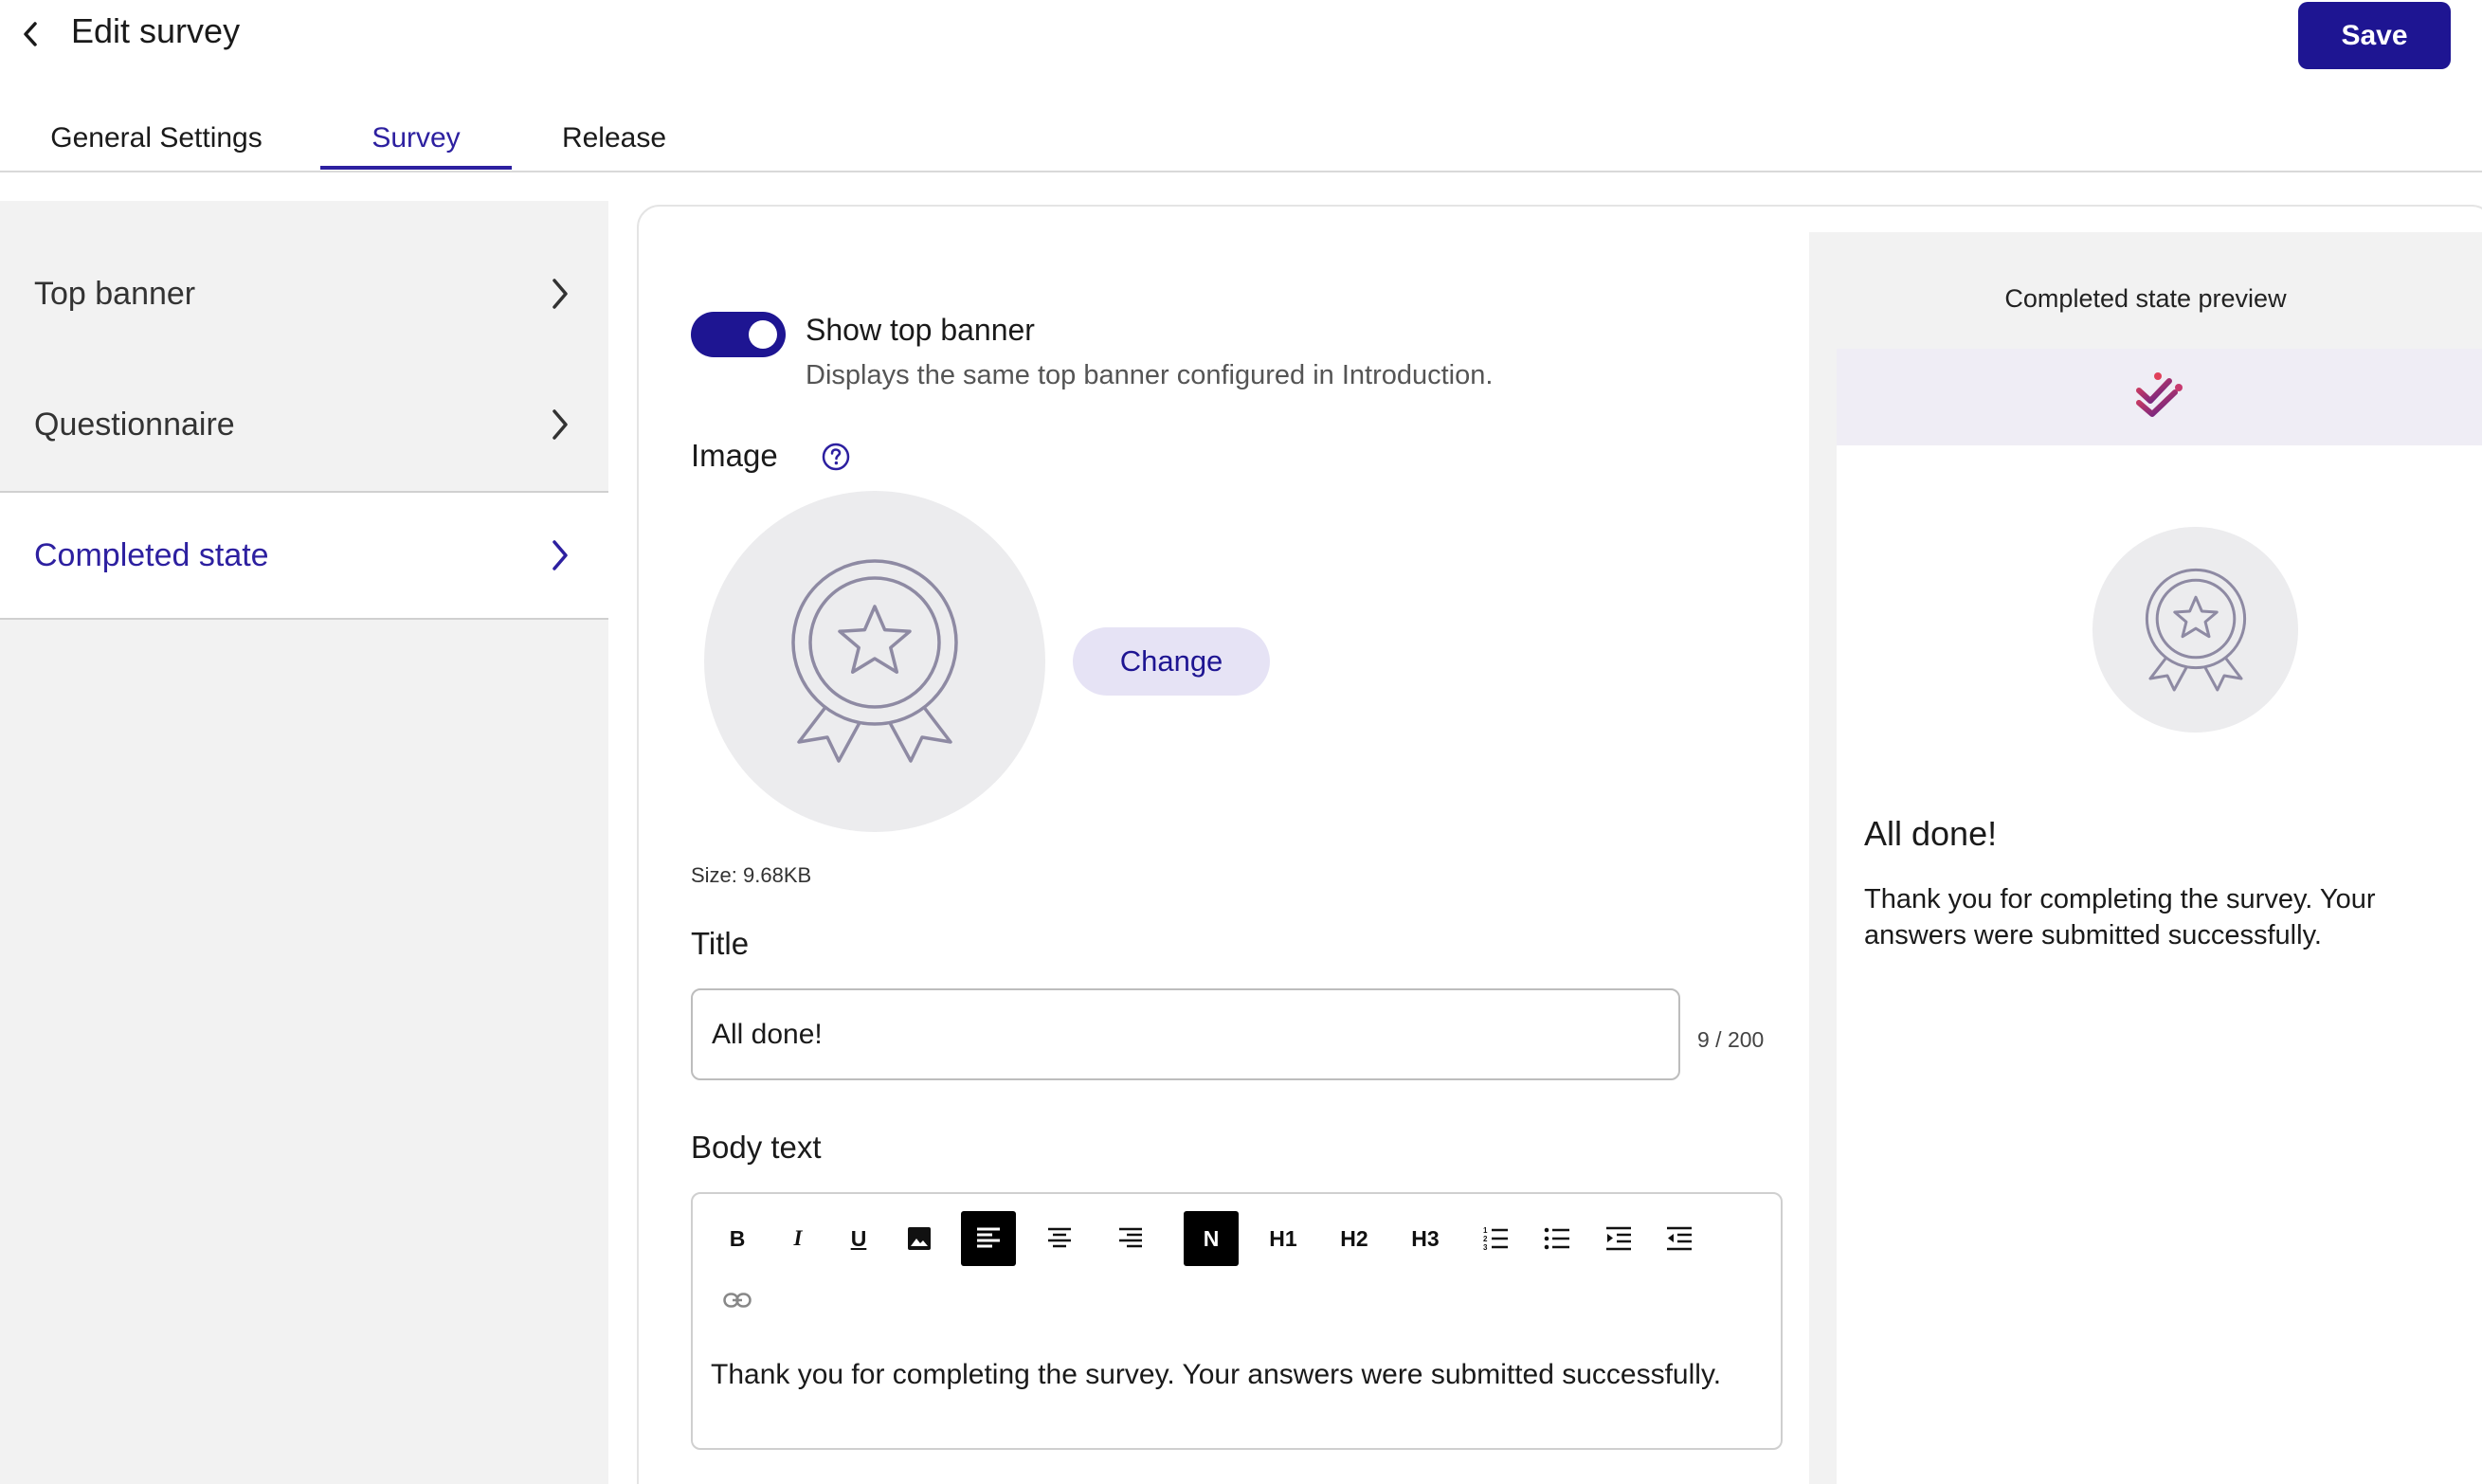 This screenshot has height=1484, width=2482. What do you see at coordinates (720, 943) in the screenshot?
I see `title-label: Title` at bounding box center [720, 943].